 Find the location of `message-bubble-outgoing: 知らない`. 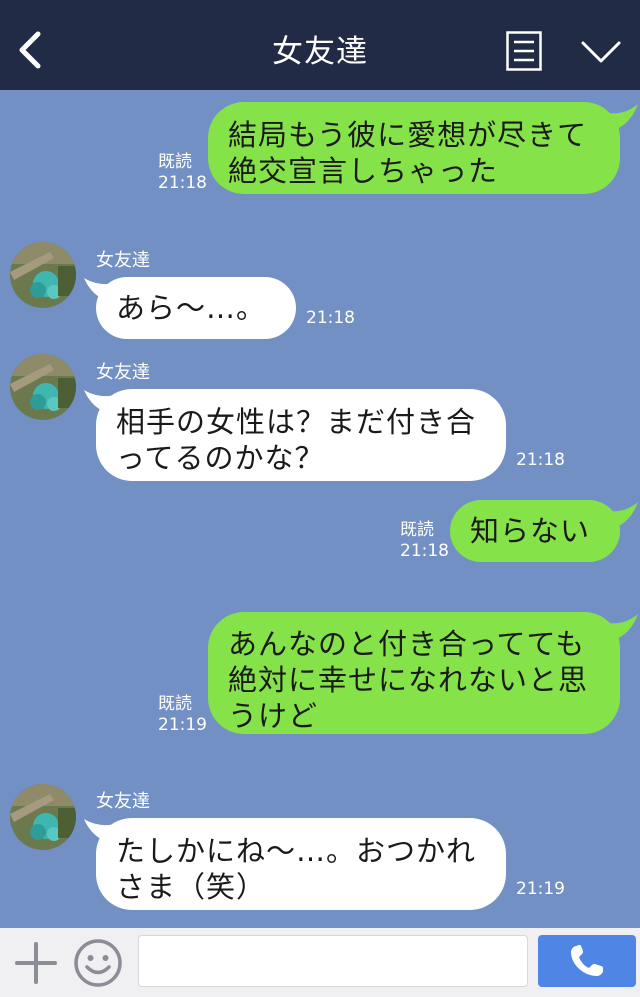

message-bubble-outgoing: 知らない is located at coordinates (535, 531).